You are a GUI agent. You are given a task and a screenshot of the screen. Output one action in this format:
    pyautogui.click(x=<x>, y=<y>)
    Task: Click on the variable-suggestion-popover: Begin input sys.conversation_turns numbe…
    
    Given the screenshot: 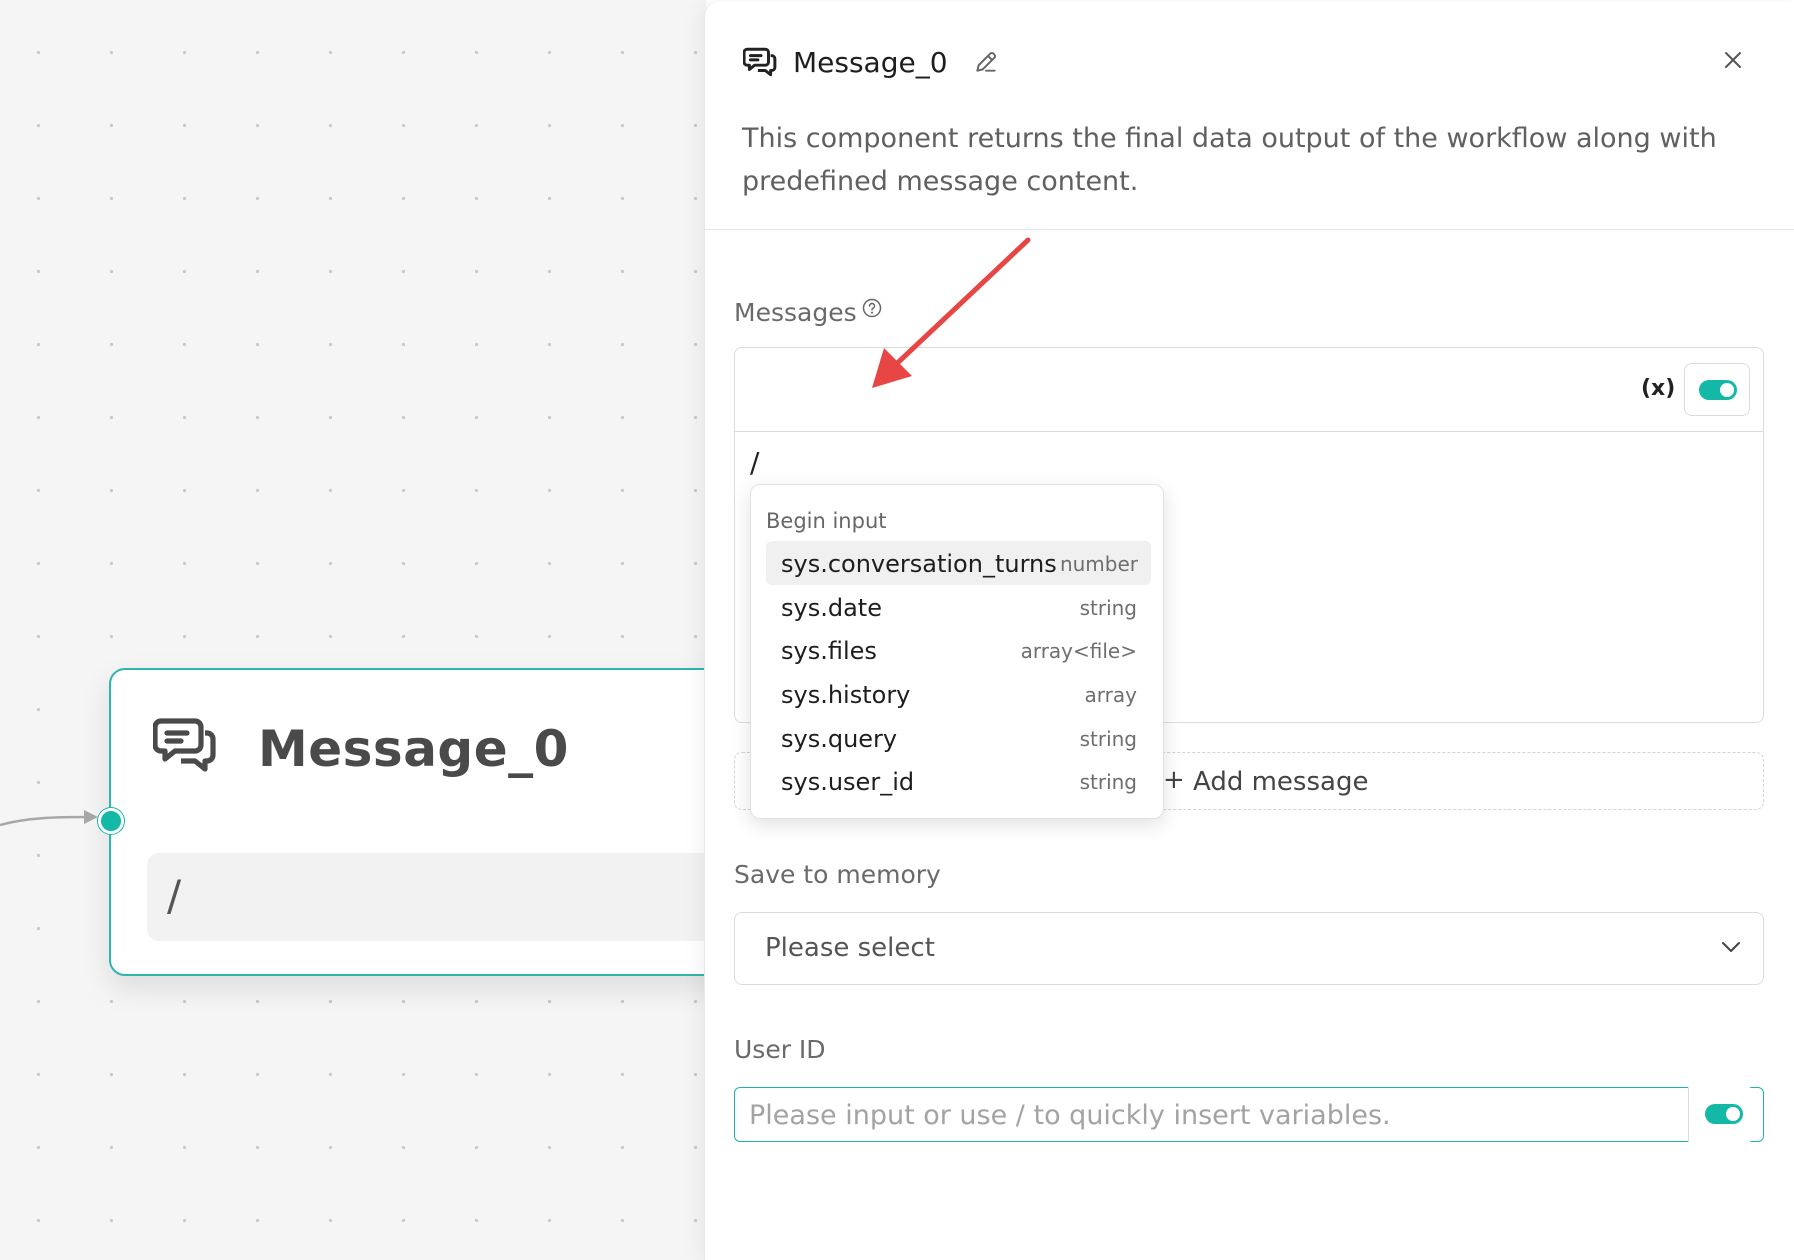 What is the action you would take?
    pyautogui.click(x=957, y=651)
    